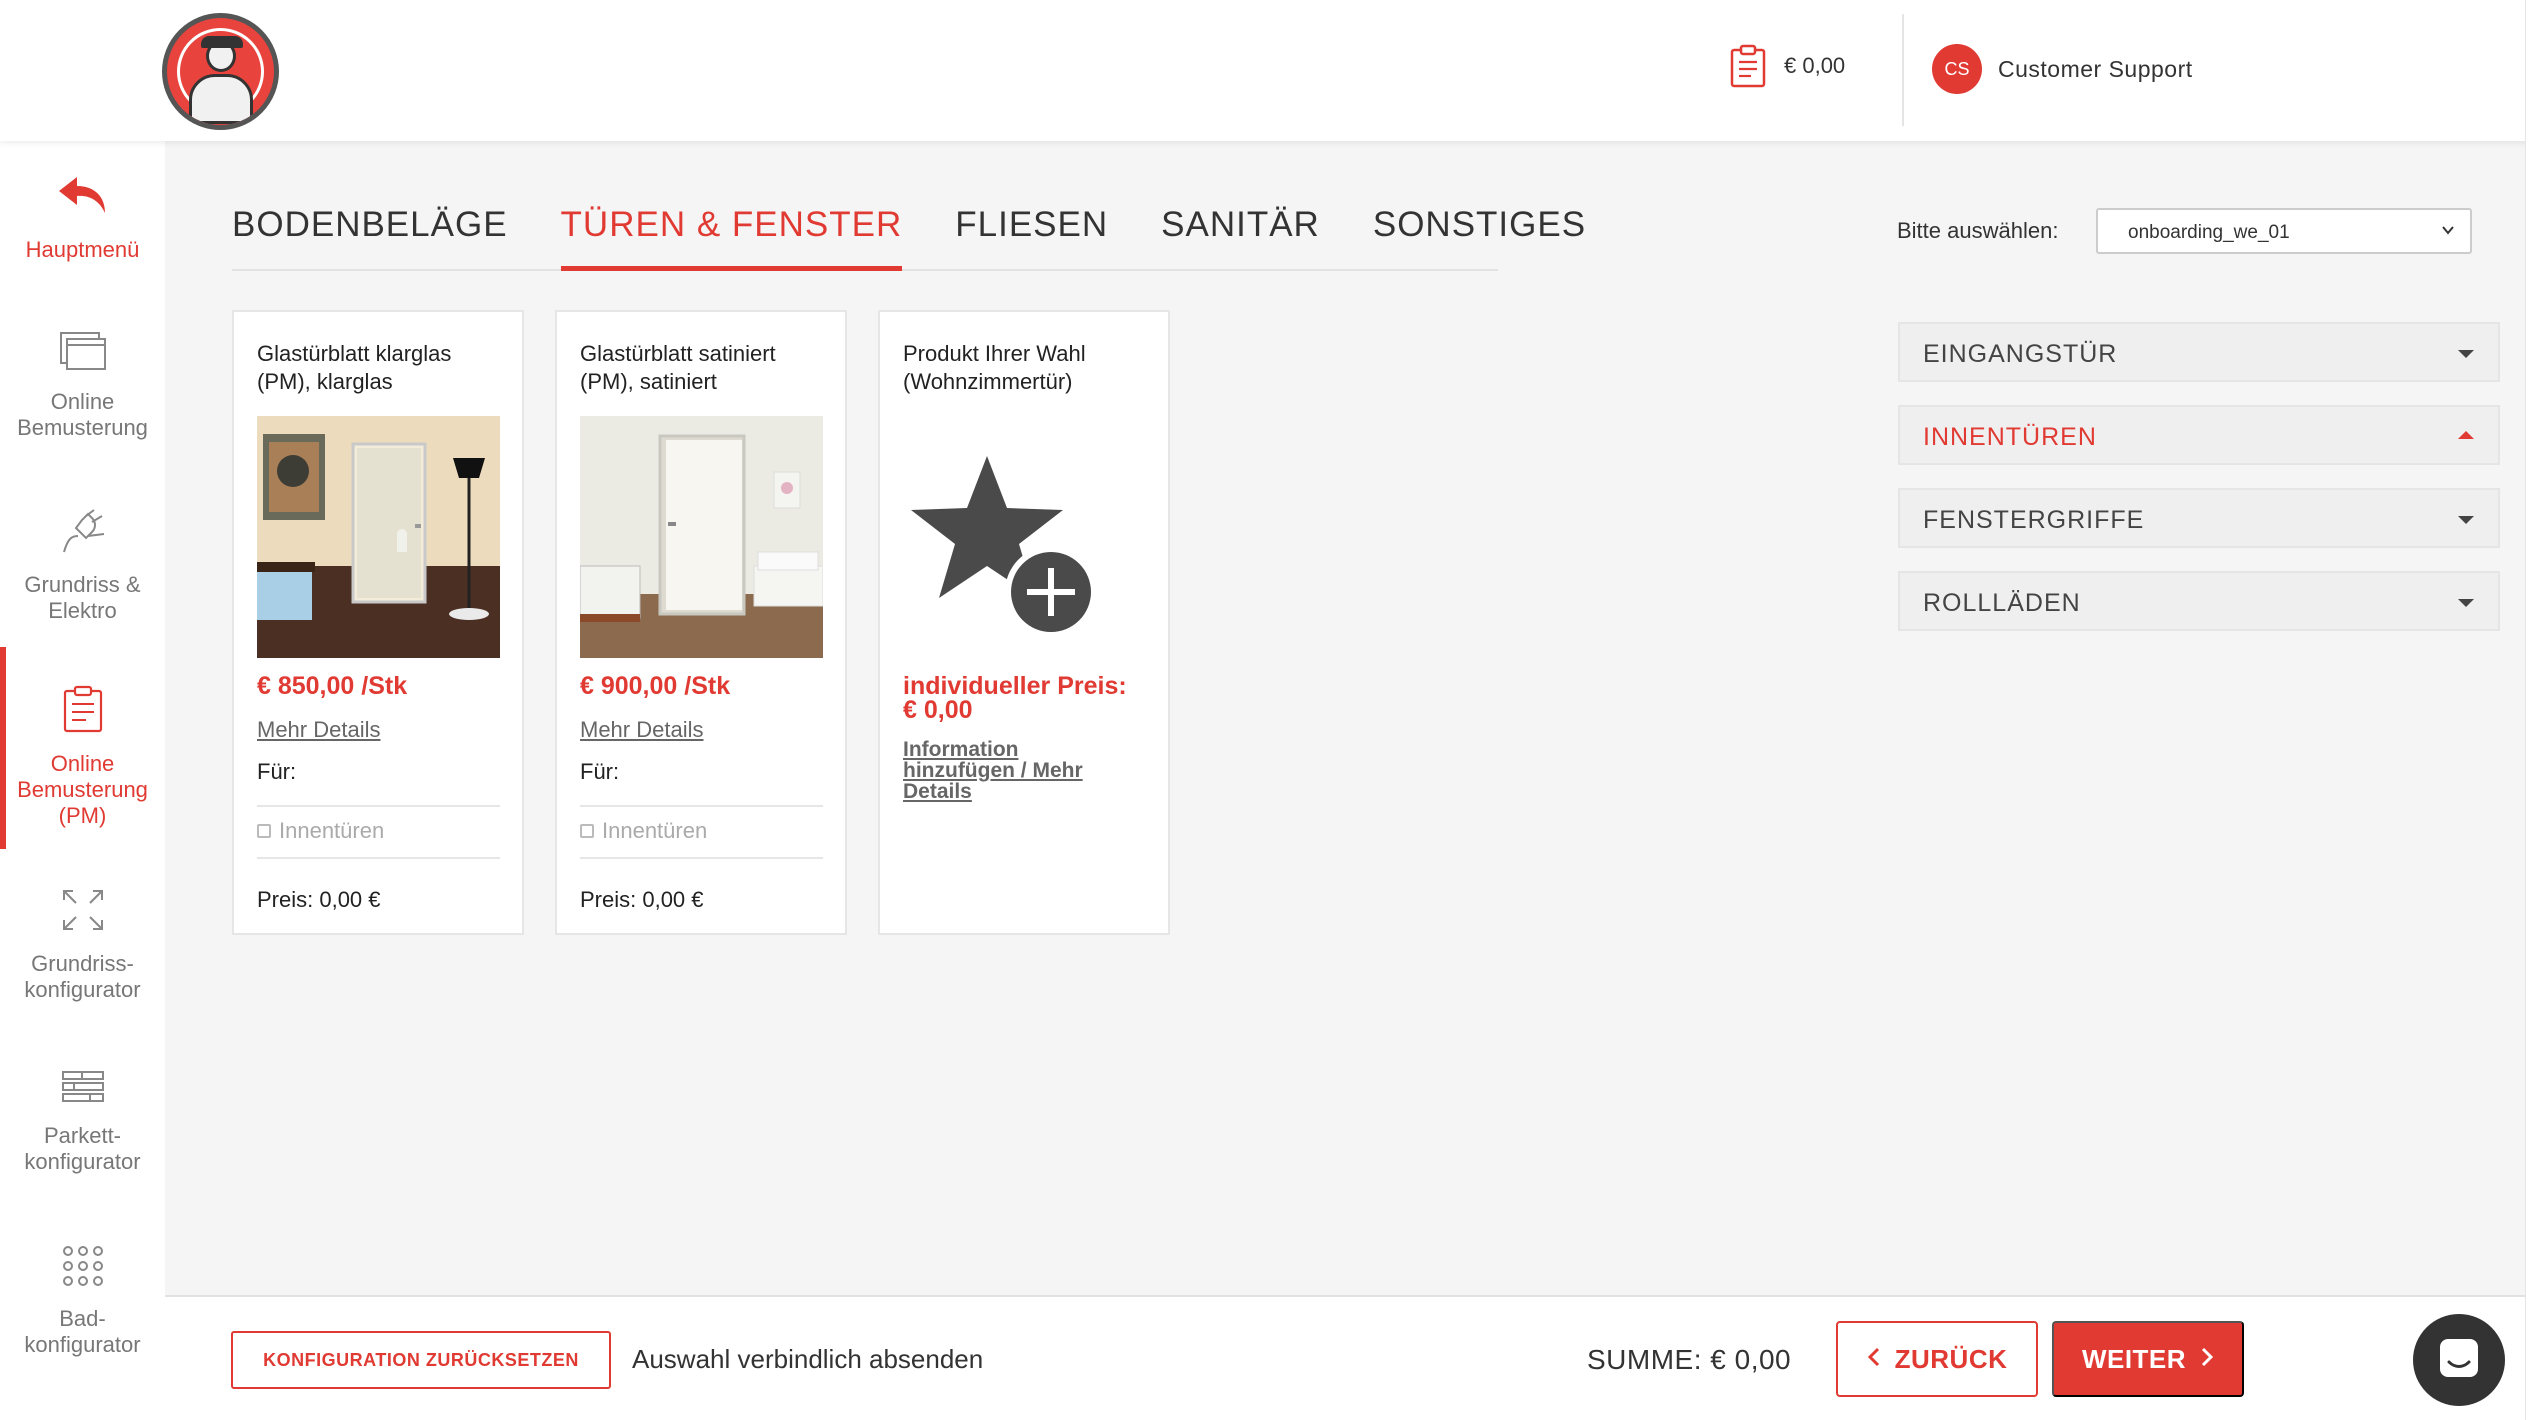 This screenshot has width=2539, height=1420. Describe the element at coordinates (2207, 1359) in the screenshot. I see `chevron-right-icon` at that location.